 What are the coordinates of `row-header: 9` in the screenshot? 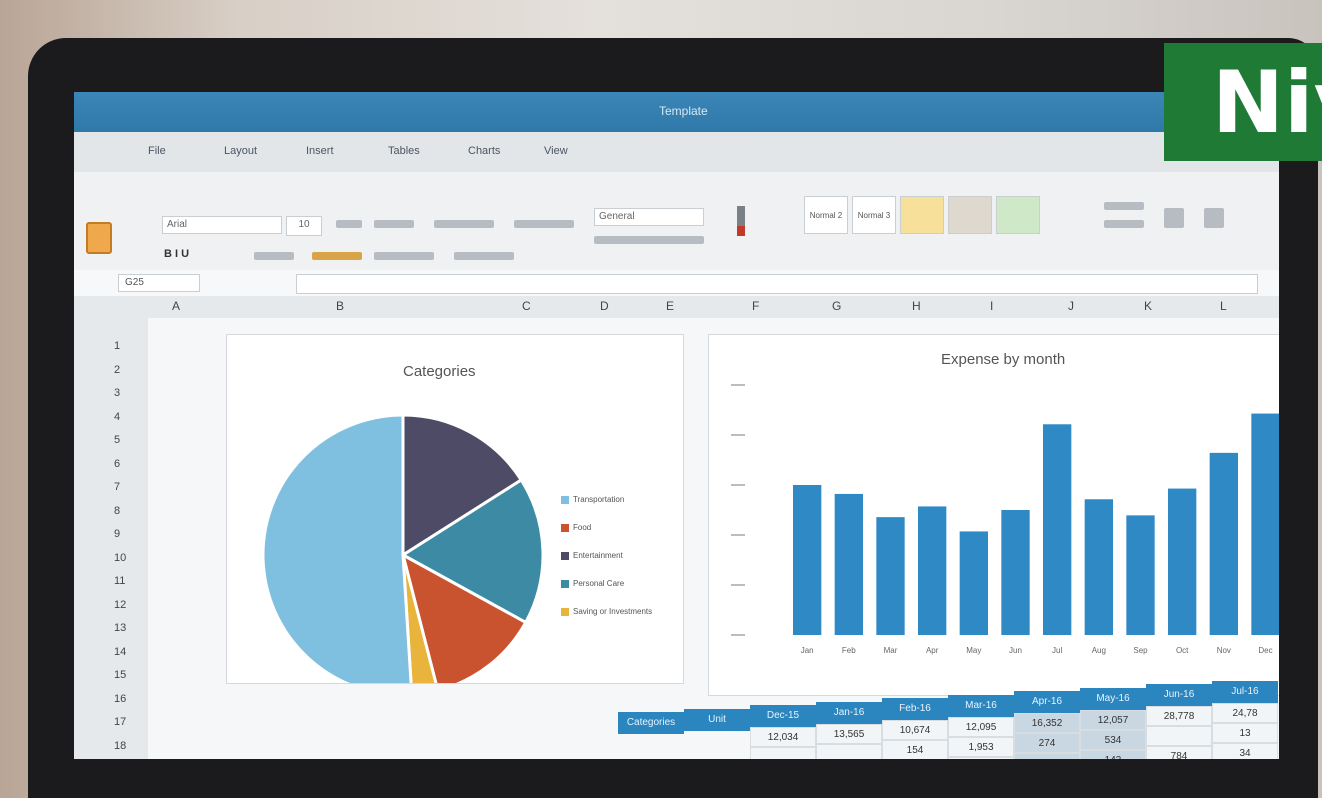 It's located at (117, 534).